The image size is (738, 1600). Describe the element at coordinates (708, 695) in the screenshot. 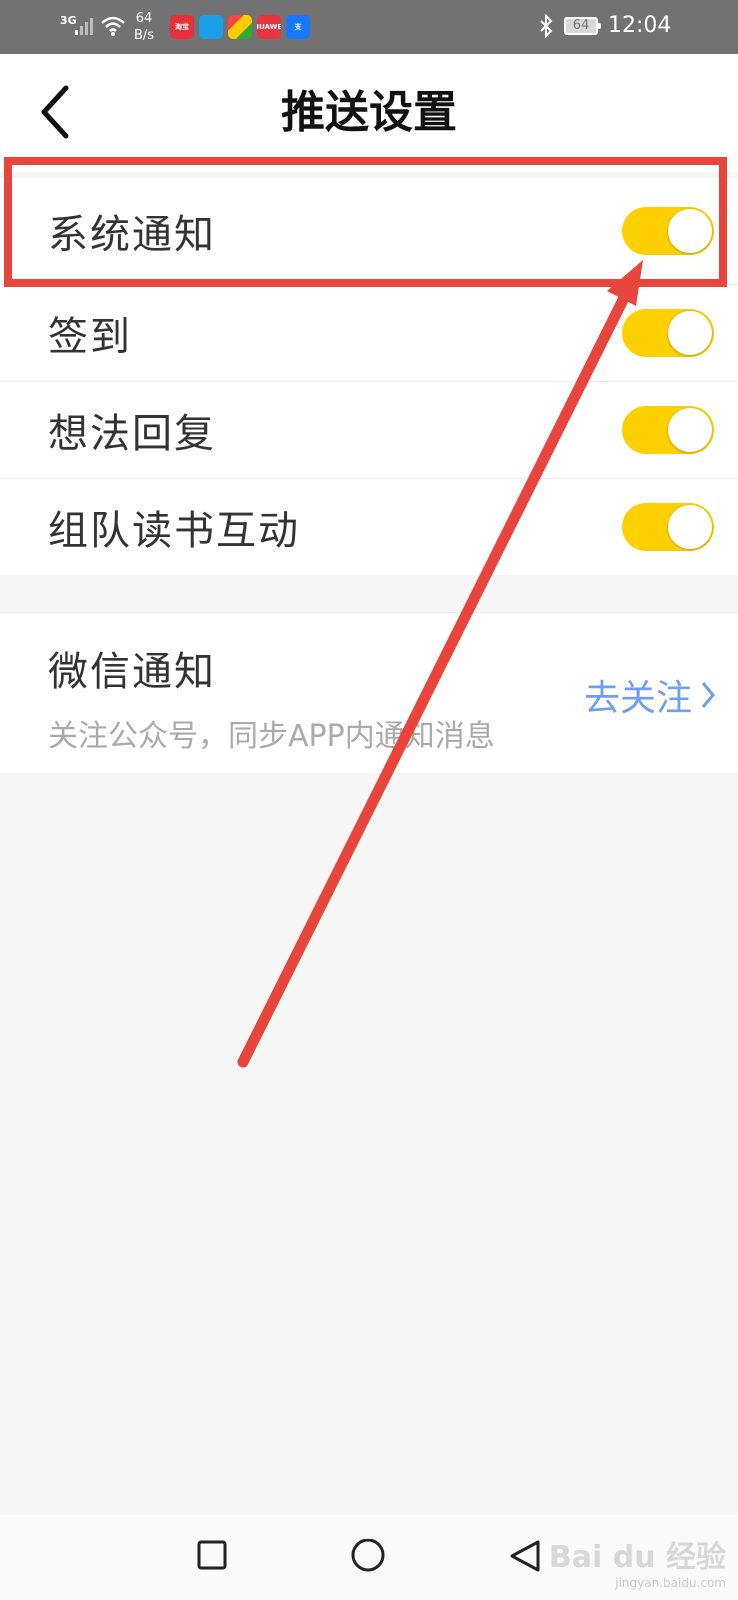

I see `chevron-right-icon` at that location.